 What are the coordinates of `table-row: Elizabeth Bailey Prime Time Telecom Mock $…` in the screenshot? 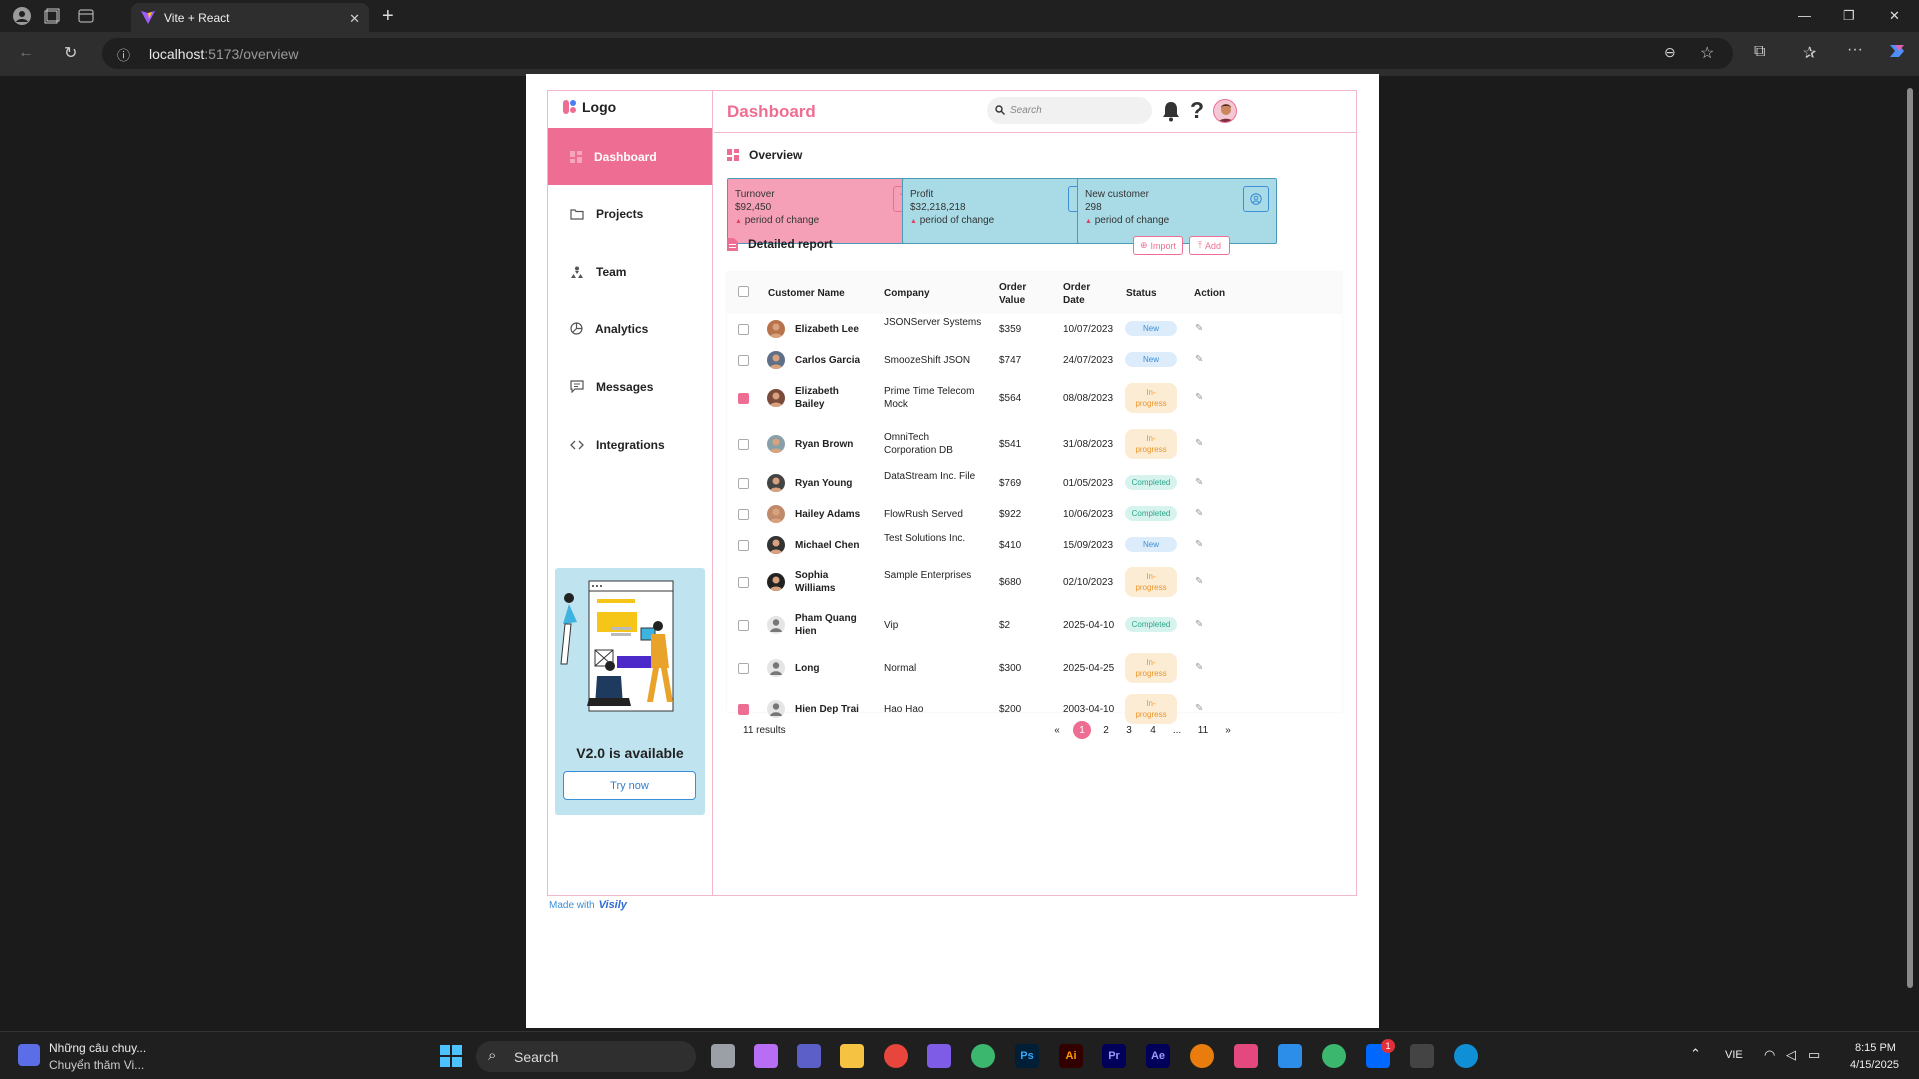 It's located at (1034, 397).